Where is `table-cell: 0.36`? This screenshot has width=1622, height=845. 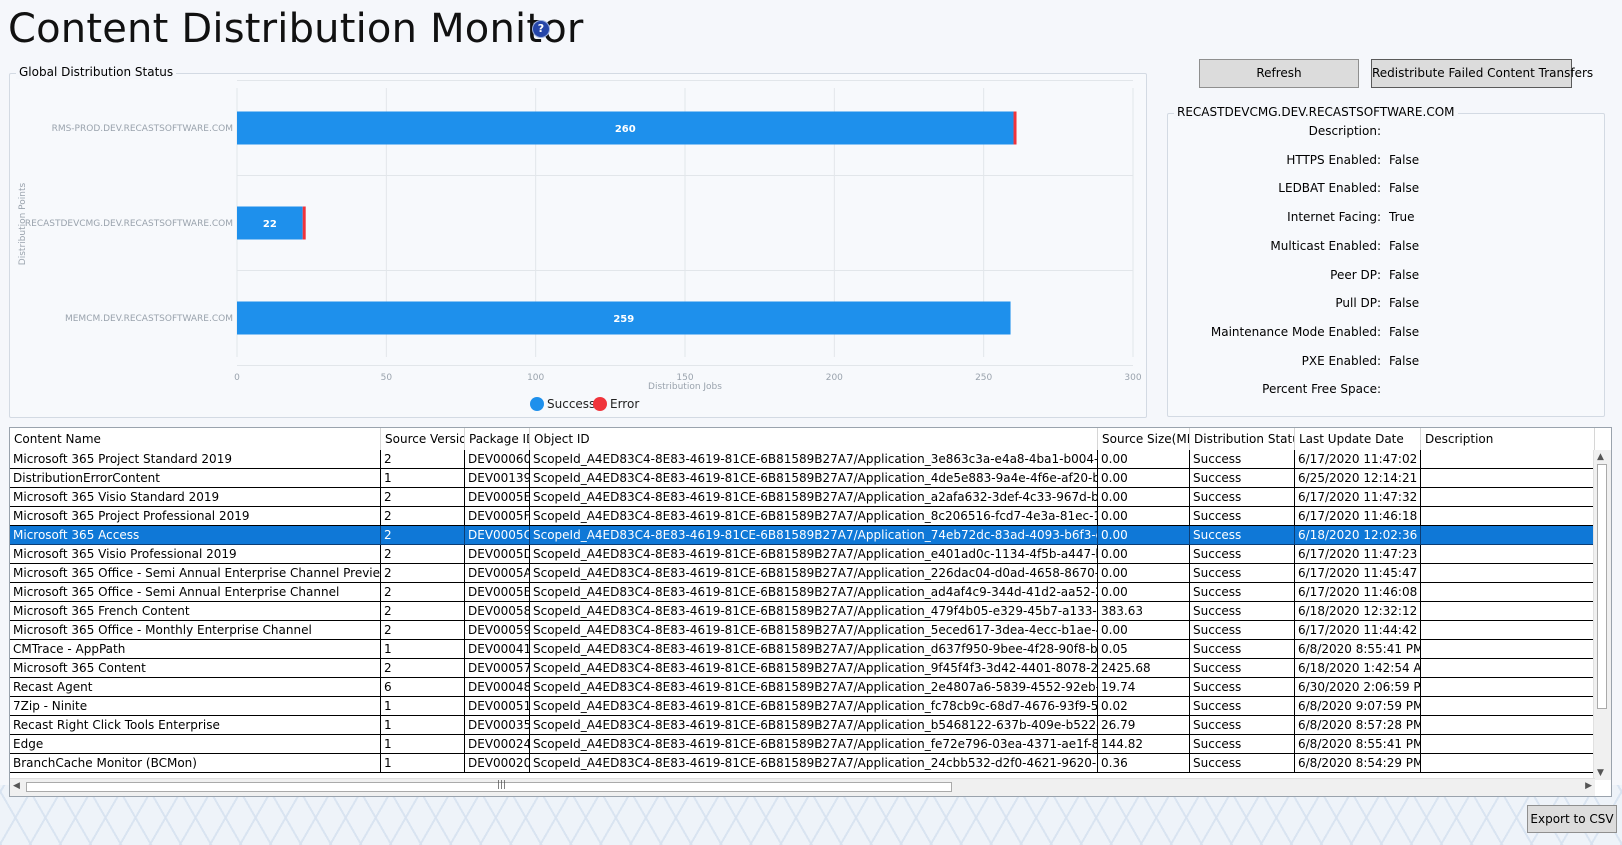
table-cell: 0.36 is located at coordinates (1144, 763).